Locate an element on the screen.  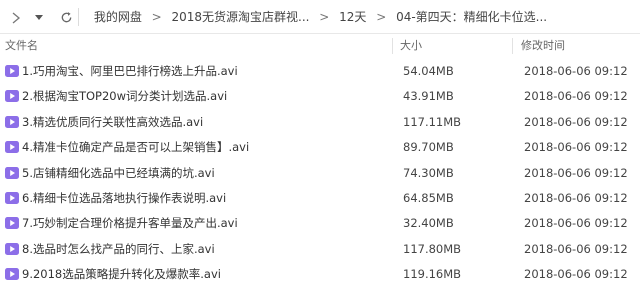
file-name: 5.店铺精细化选品中已经填满的坑.avi is located at coordinates (118, 173).